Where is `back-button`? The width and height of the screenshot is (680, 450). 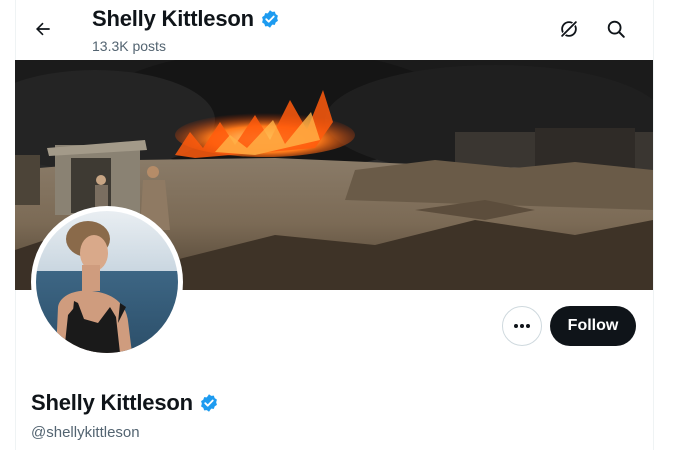
back-button is located at coordinates (43, 29).